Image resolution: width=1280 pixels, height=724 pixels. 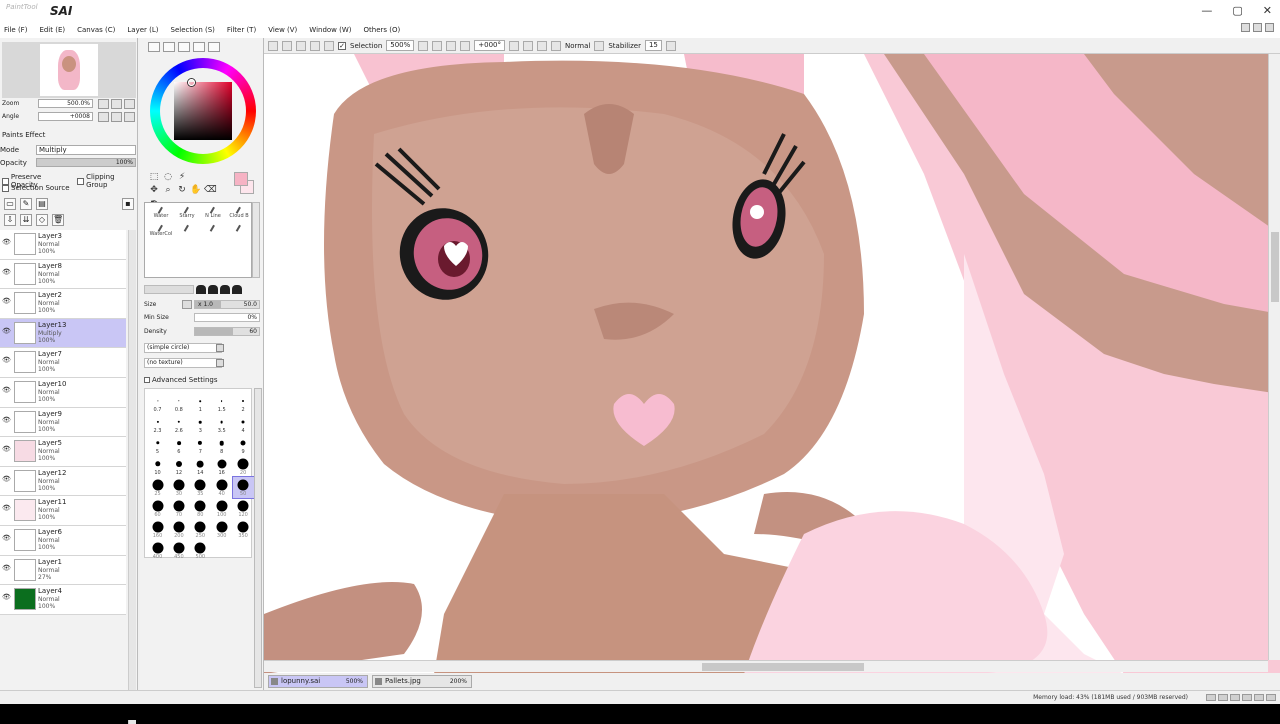 I want to click on brush-size-preset: 500, so click(x=200, y=550).